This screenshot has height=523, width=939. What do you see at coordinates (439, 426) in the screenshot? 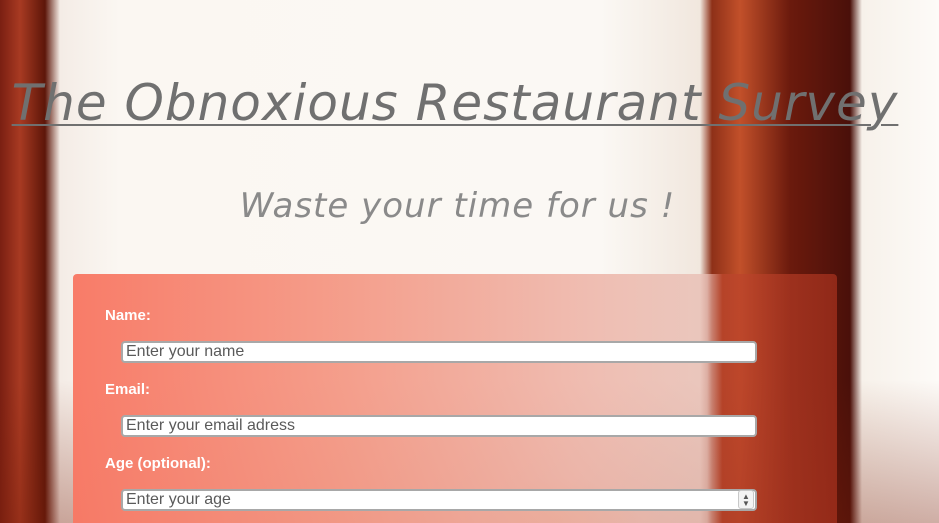
I see `email-input` at bounding box center [439, 426].